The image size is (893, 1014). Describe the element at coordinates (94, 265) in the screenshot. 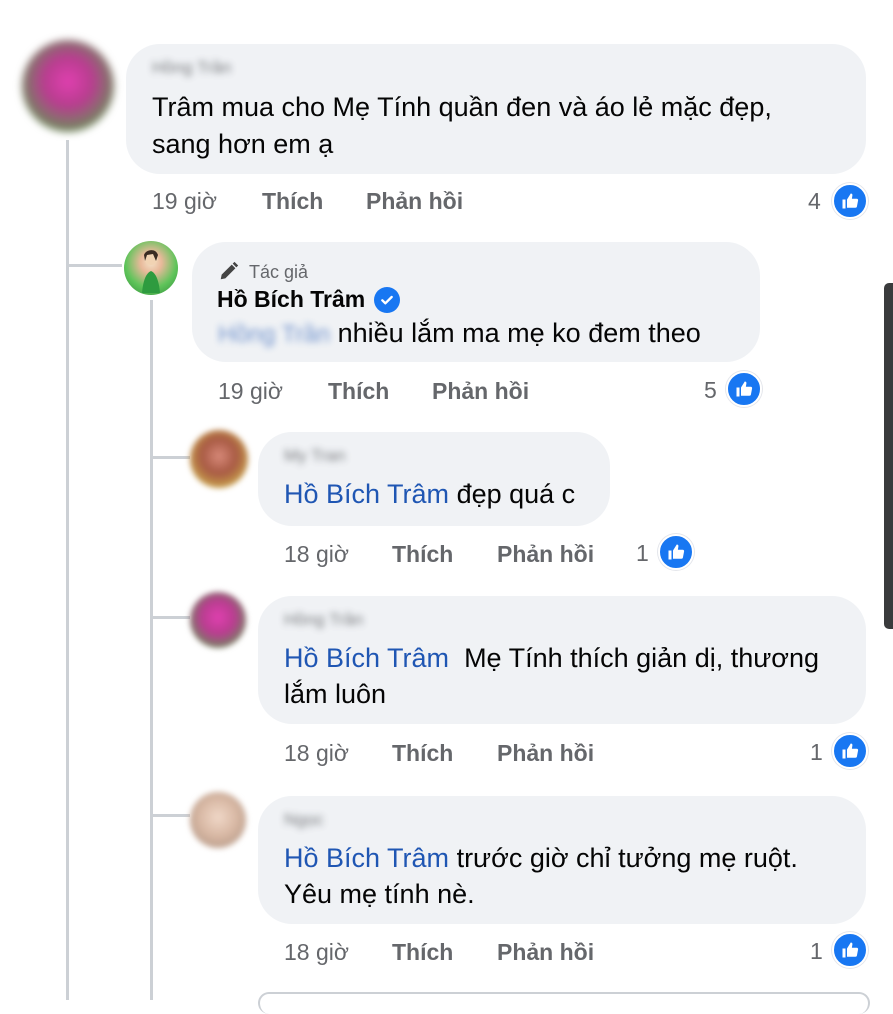

I see `thread-connector-author` at that location.